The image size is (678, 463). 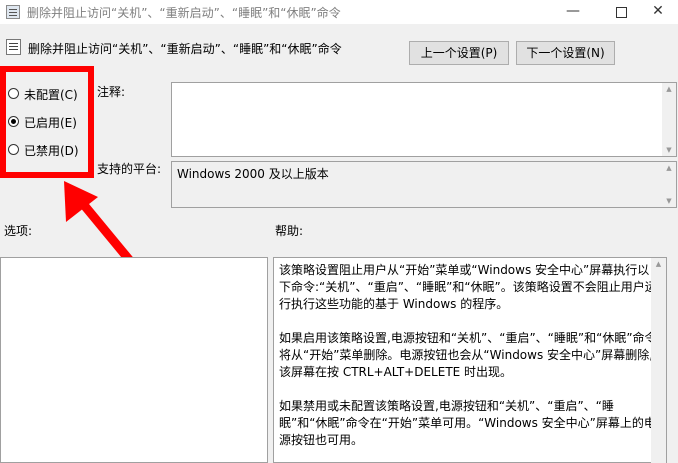 I want to click on comment-textbox, so click(x=424, y=119).